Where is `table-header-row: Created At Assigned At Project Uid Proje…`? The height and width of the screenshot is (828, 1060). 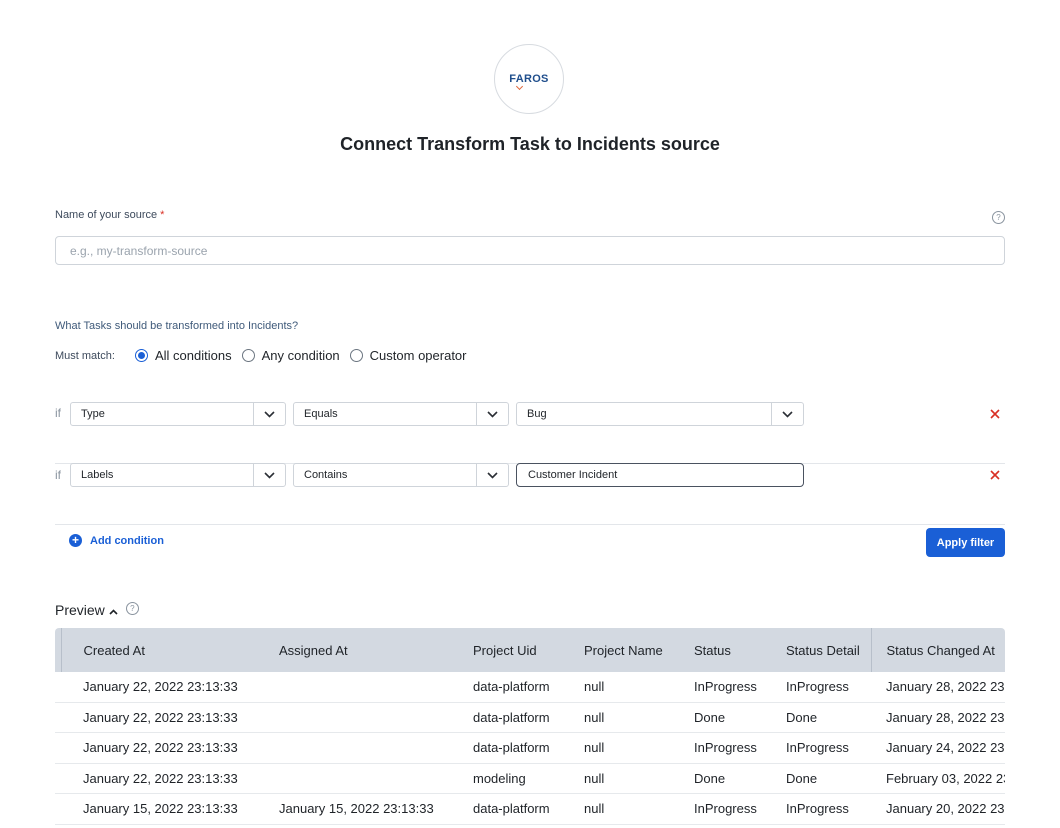
table-header-row: Created At Assigned At Project Uid Proje… is located at coordinates (530, 650).